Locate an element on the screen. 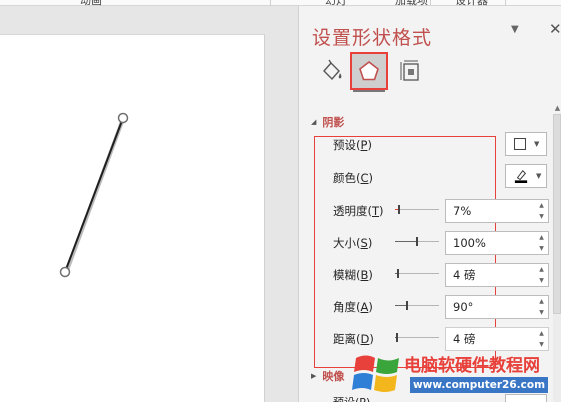 Image resolution: width=561 pixels, height=402 pixels. windows-logo-icon is located at coordinates (375, 373).